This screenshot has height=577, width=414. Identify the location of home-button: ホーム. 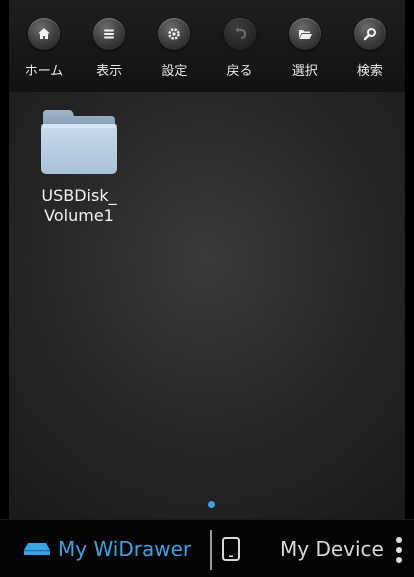
(44, 46).